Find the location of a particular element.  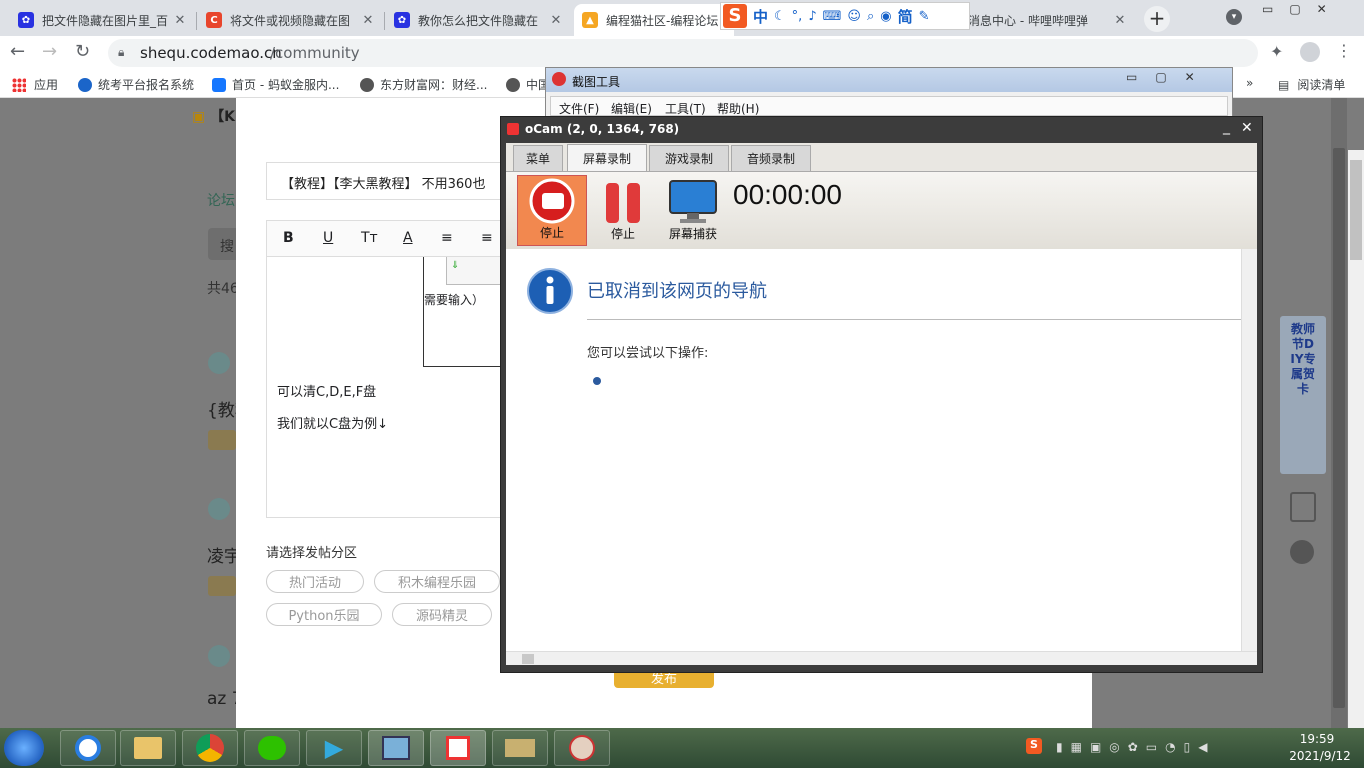

tray-icons: ▮▦▣◎✿▭◔▯◀ is located at coordinates (1135, 747).